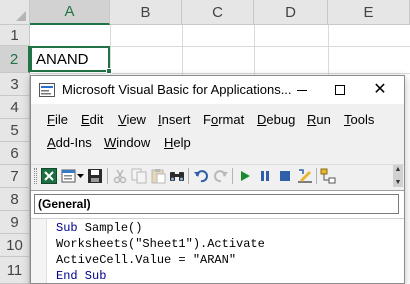 The image size is (410, 284). I want to click on column-header-c: C, so click(218, 12).